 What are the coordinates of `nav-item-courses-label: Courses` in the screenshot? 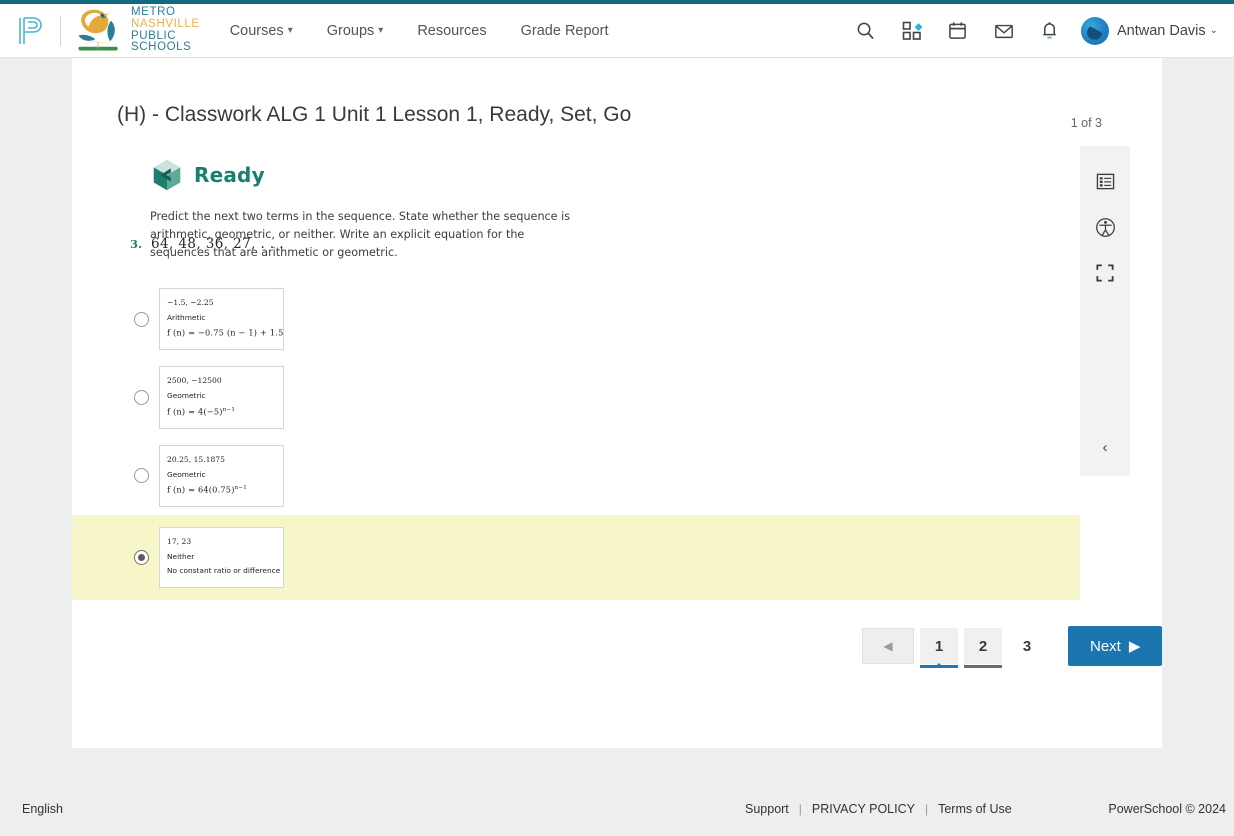 It's located at (256, 30).